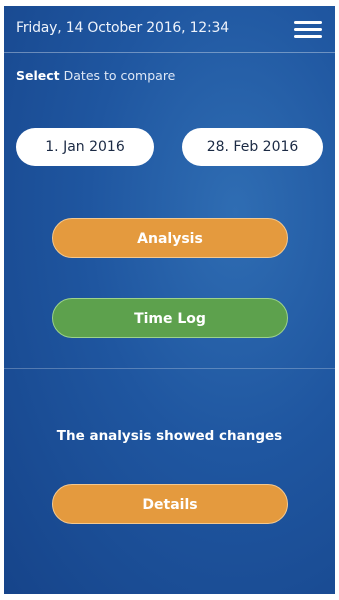 This screenshot has height=600, width=339. I want to click on hamburger-menu-icon, so click(308, 30).